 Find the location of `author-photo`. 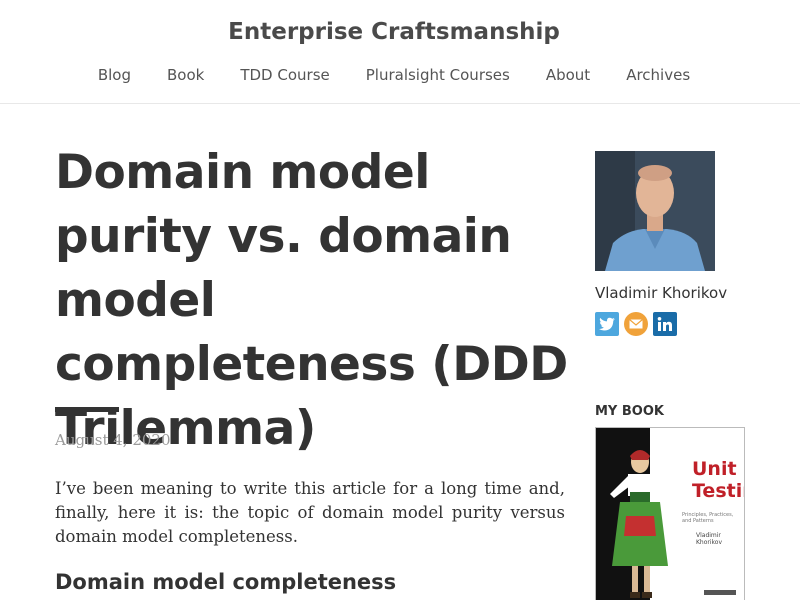

author-photo is located at coordinates (655, 211).